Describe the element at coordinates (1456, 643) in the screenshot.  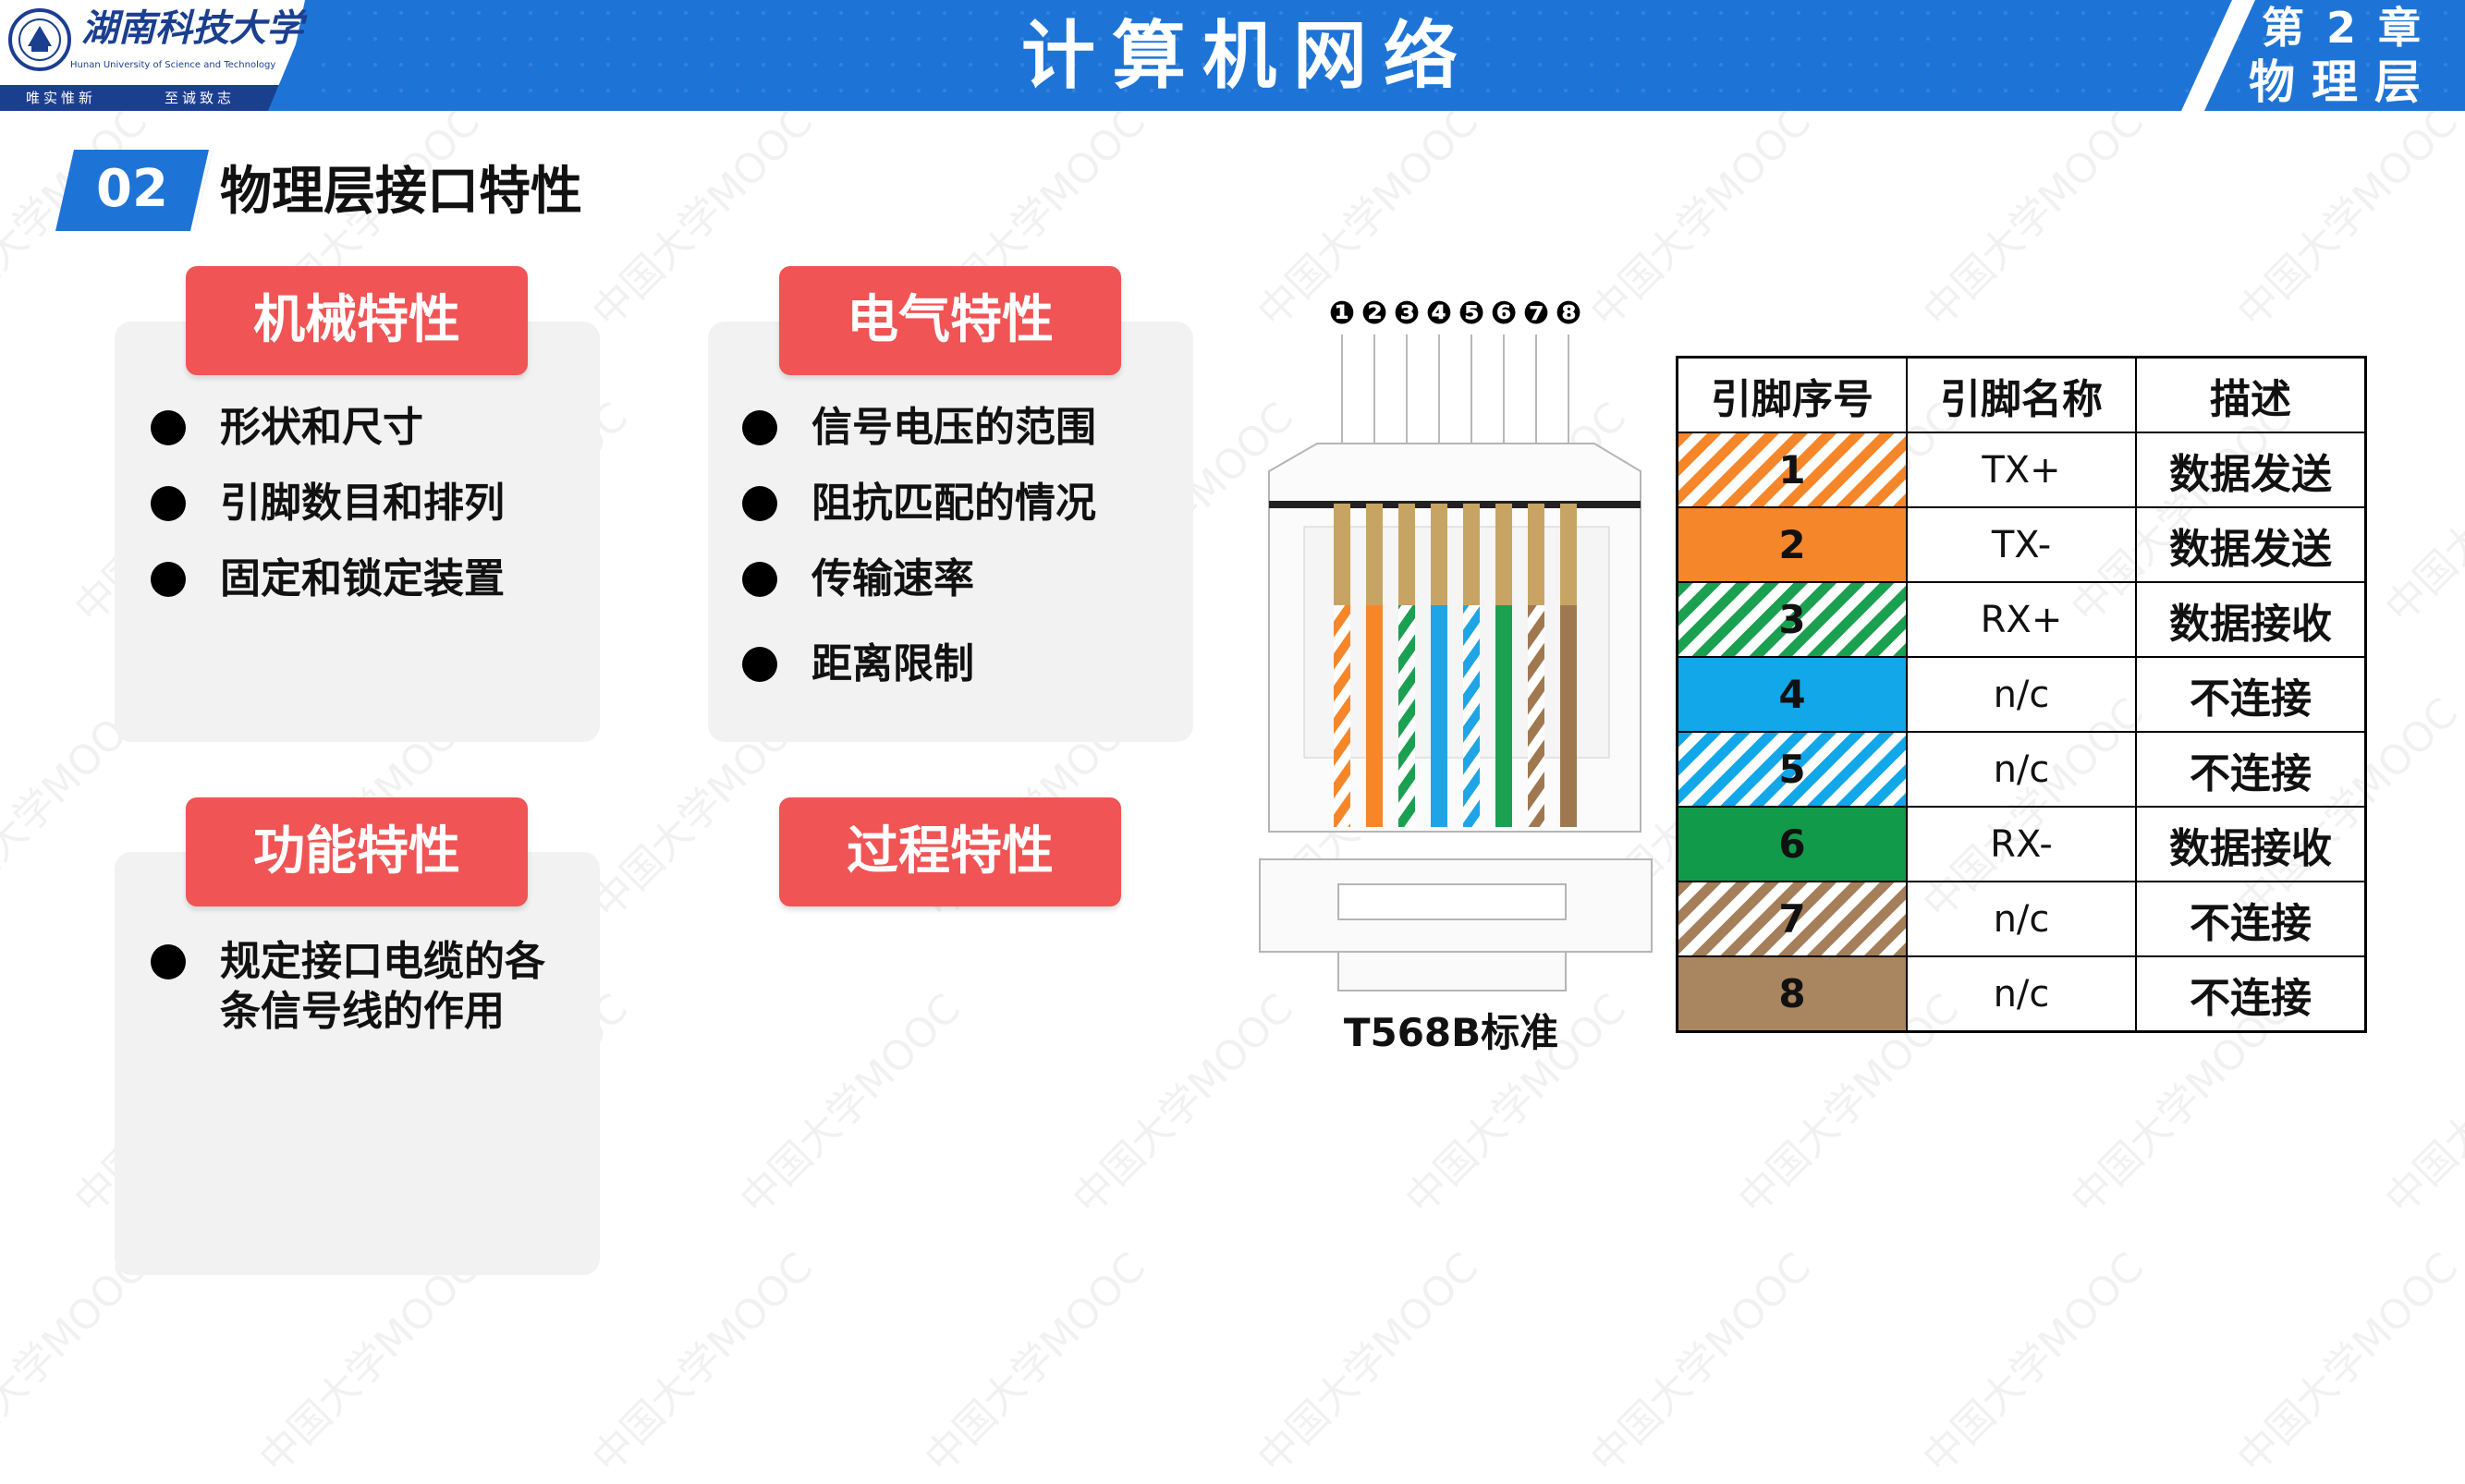
I see `rj45-connector-diagram: ❶❷❸❹❺❻❼❽` at that location.